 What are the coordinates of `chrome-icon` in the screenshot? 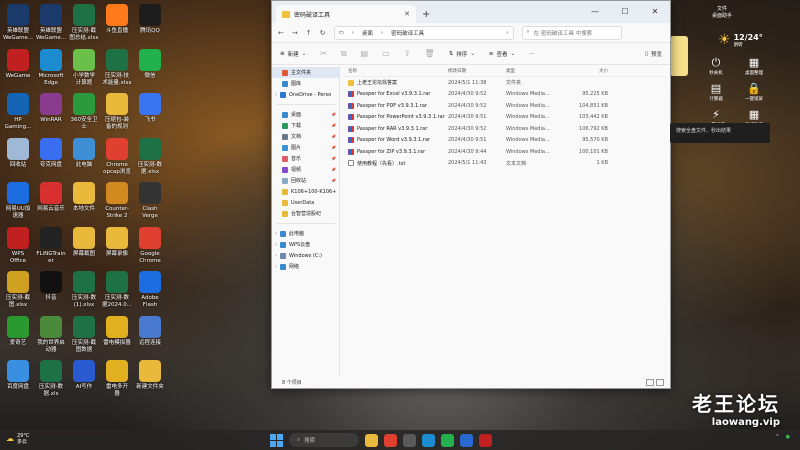 It's located at (390, 440).